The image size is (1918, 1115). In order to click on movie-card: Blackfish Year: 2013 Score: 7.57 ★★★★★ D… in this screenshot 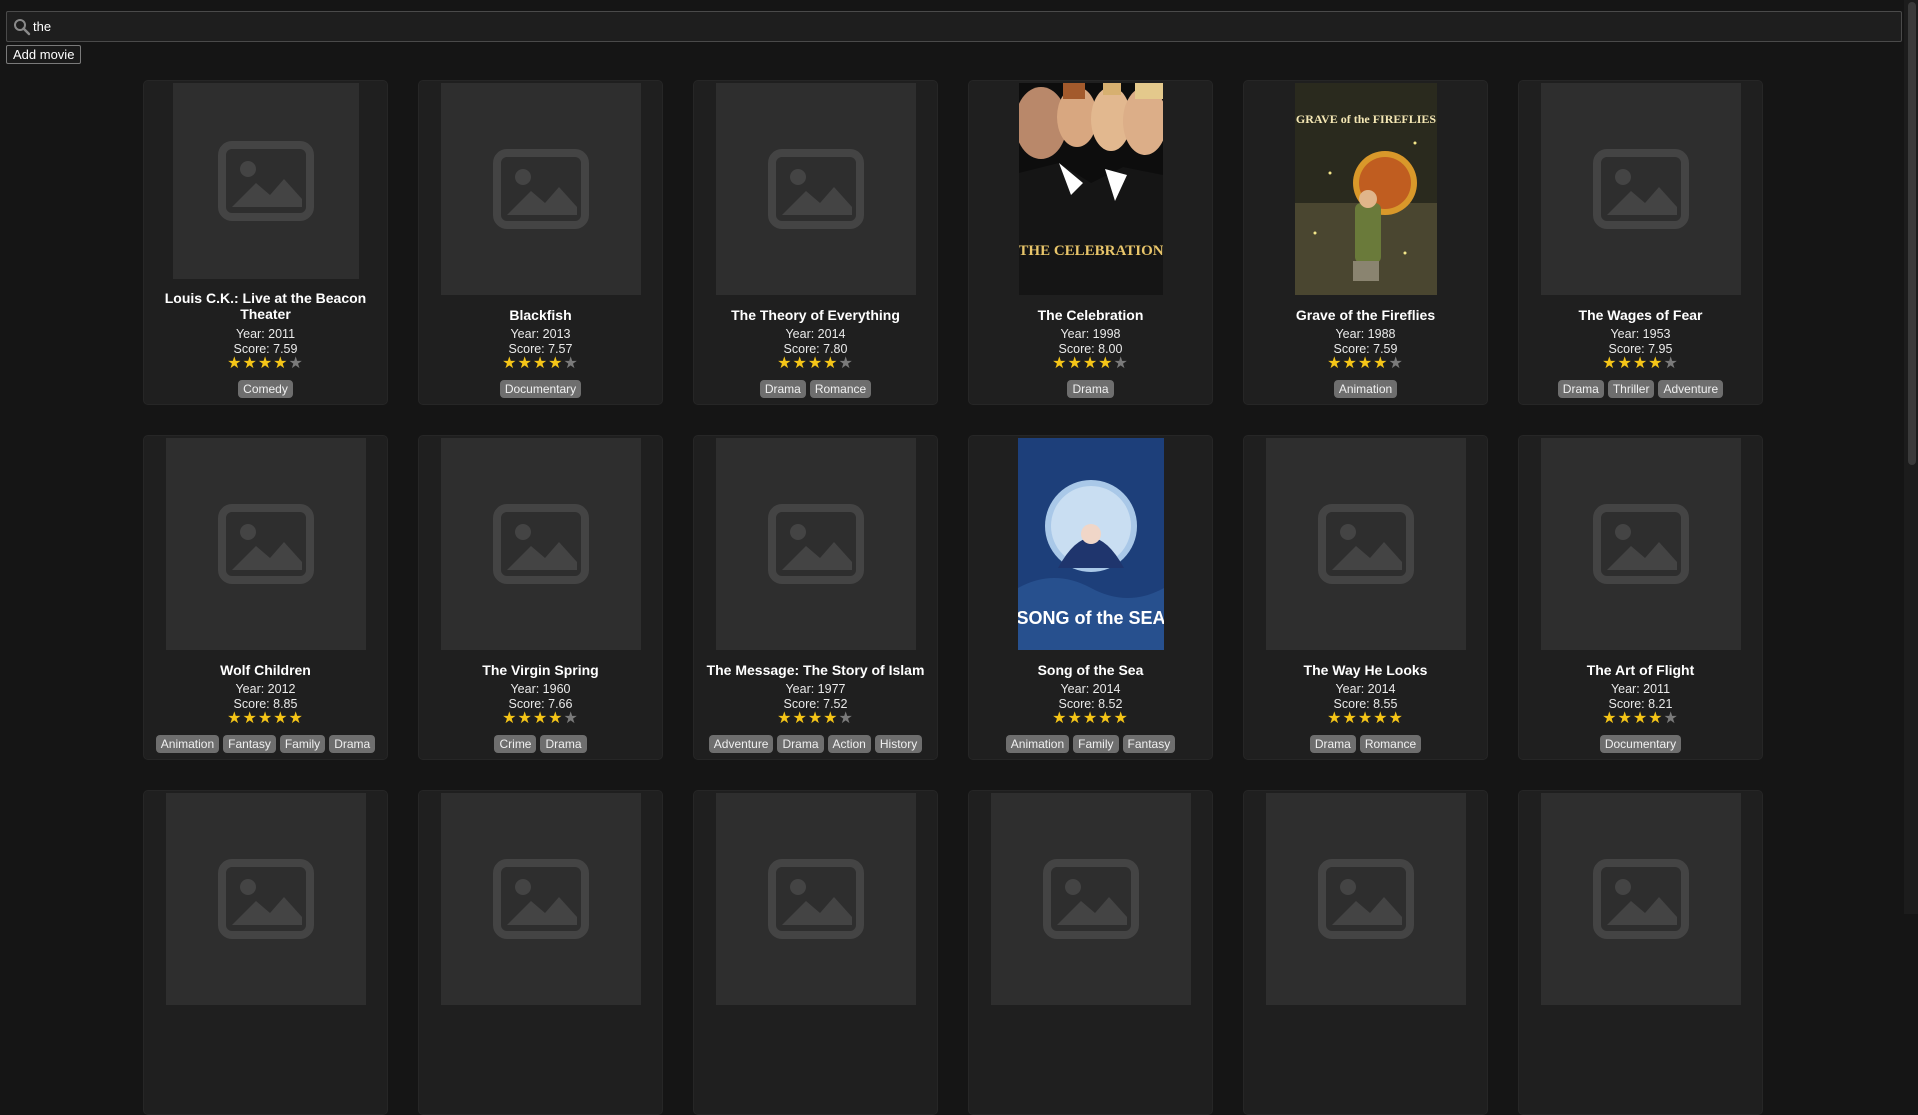, I will do `click(540, 242)`.